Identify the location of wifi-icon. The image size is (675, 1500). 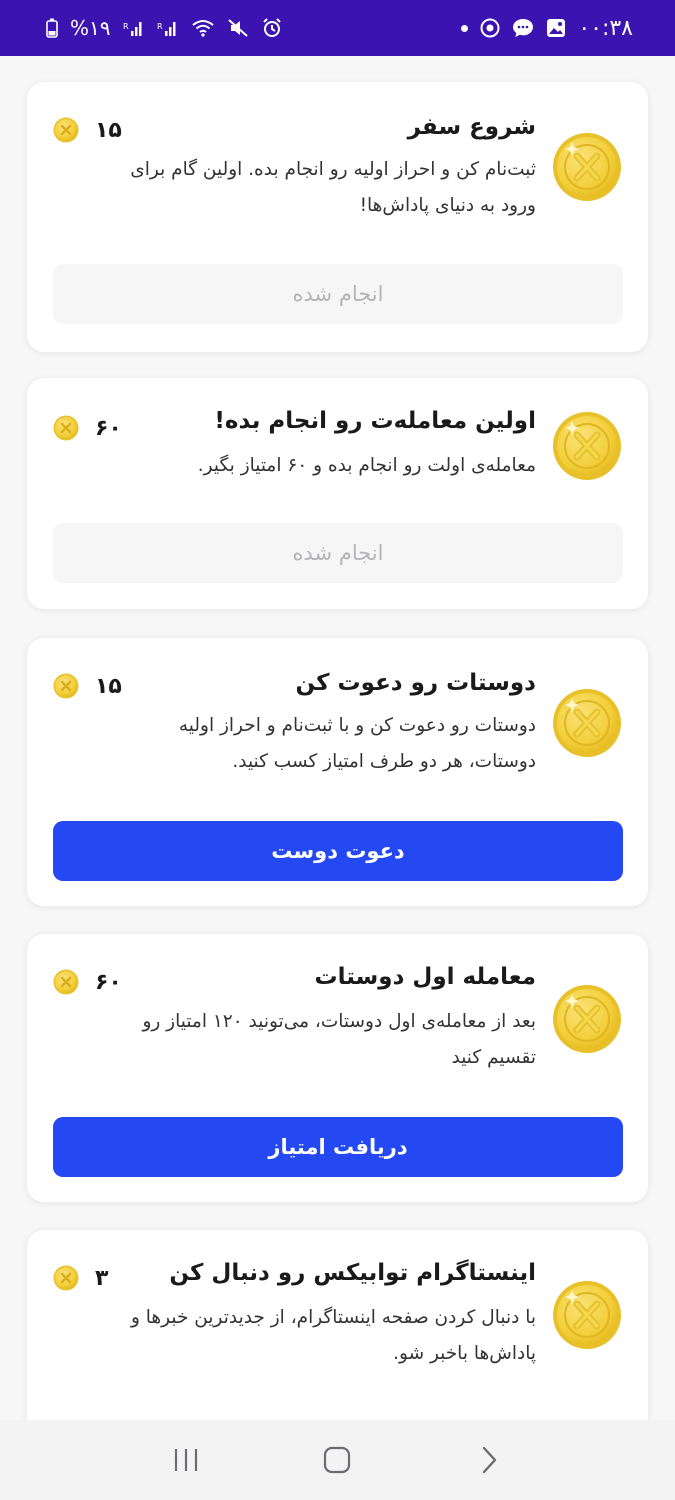
(203, 28).